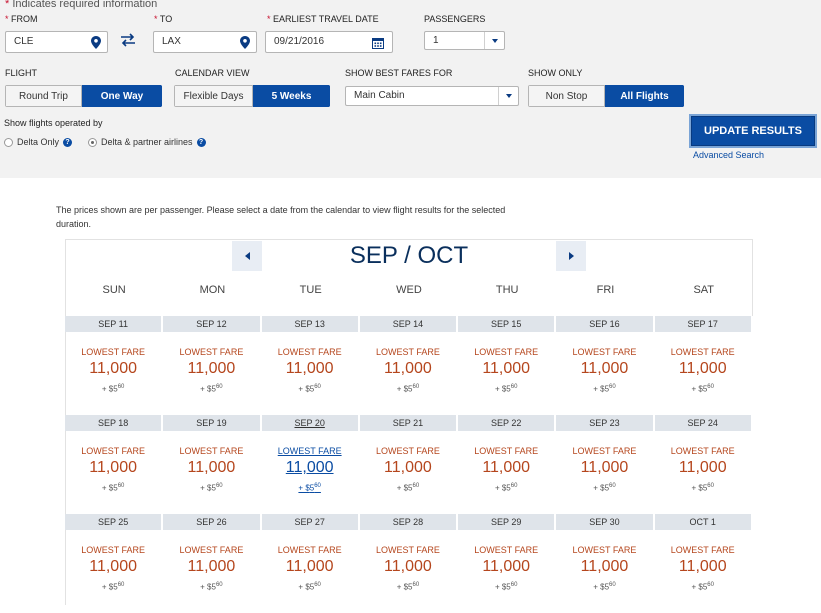  Describe the element at coordinates (329, 42) in the screenshot. I see `date-input: 09/21/2016` at that location.